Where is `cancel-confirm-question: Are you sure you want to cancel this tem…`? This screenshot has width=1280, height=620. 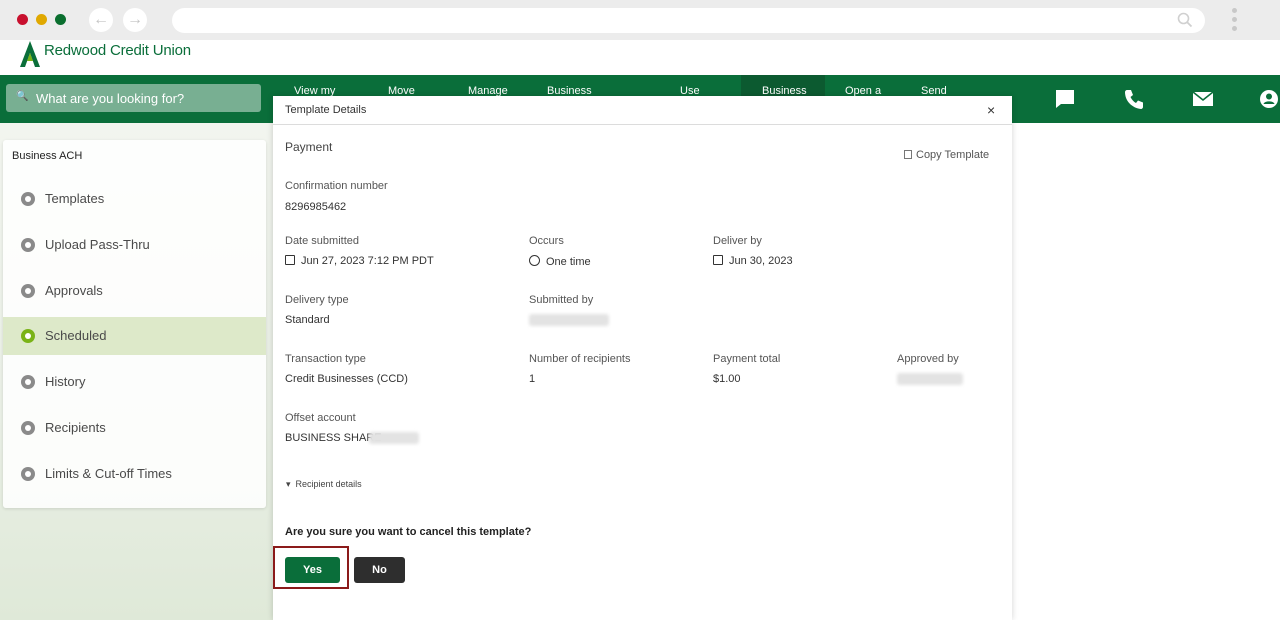
cancel-confirm-question: Are you sure you want to cancel this tem… is located at coordinates (408, 532).